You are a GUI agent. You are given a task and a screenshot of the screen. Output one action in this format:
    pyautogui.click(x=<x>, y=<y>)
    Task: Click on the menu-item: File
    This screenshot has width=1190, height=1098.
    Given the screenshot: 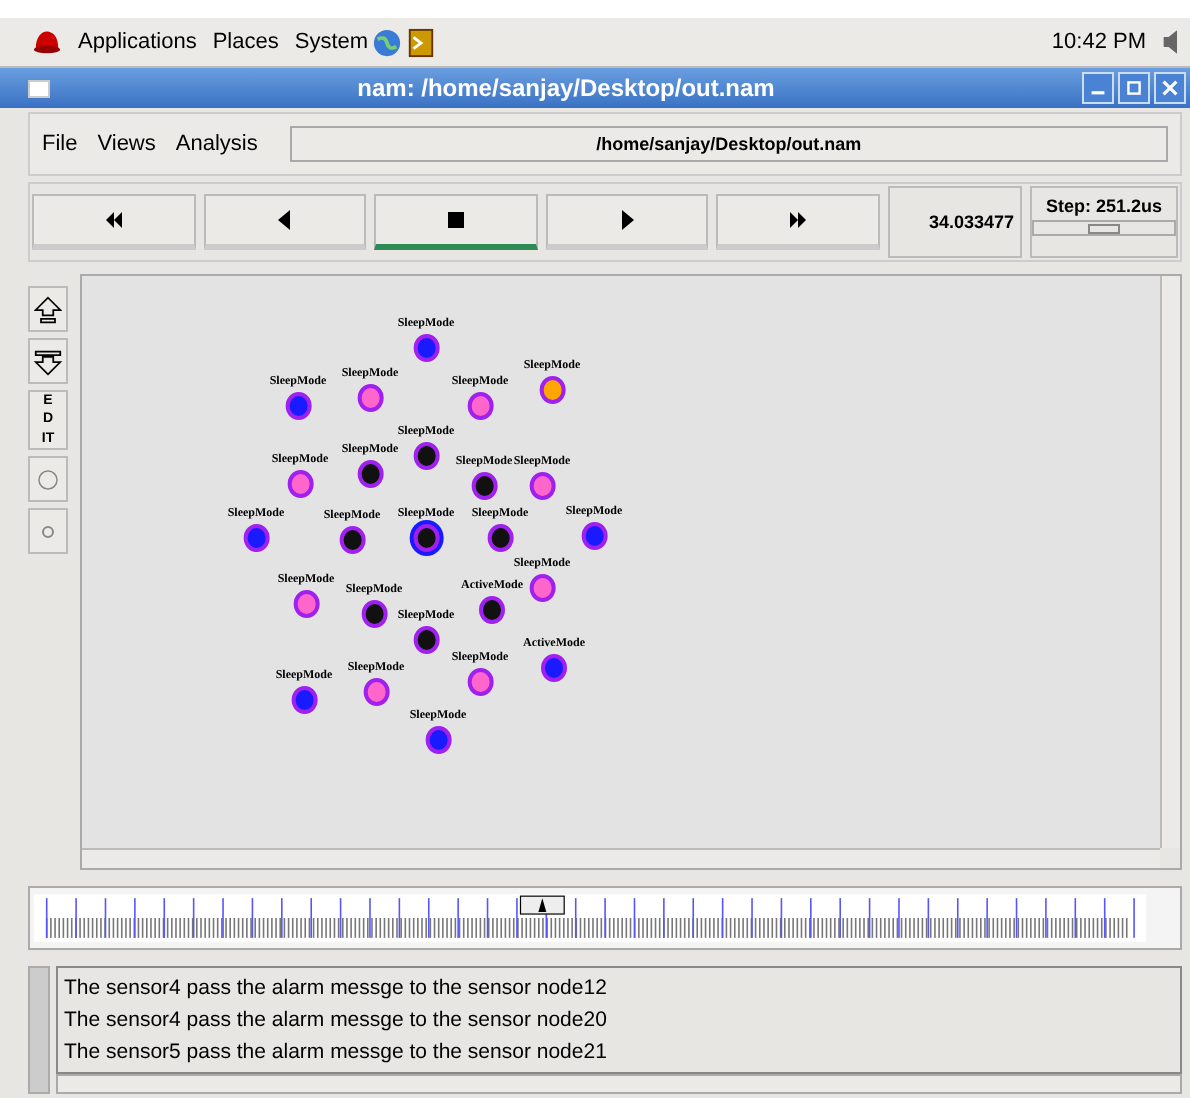 What is the action you would take?
    pyautogui.click(x=60, y=144)
    